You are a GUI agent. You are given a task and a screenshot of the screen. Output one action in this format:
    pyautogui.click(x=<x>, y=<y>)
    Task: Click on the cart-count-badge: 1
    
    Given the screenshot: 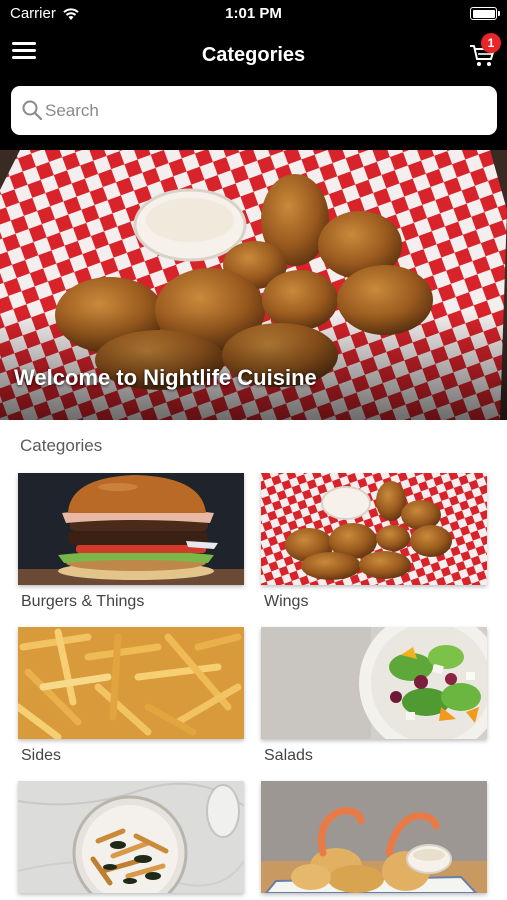 What is the action you would take?
    pyautogui.click(x=491, y=43)
    